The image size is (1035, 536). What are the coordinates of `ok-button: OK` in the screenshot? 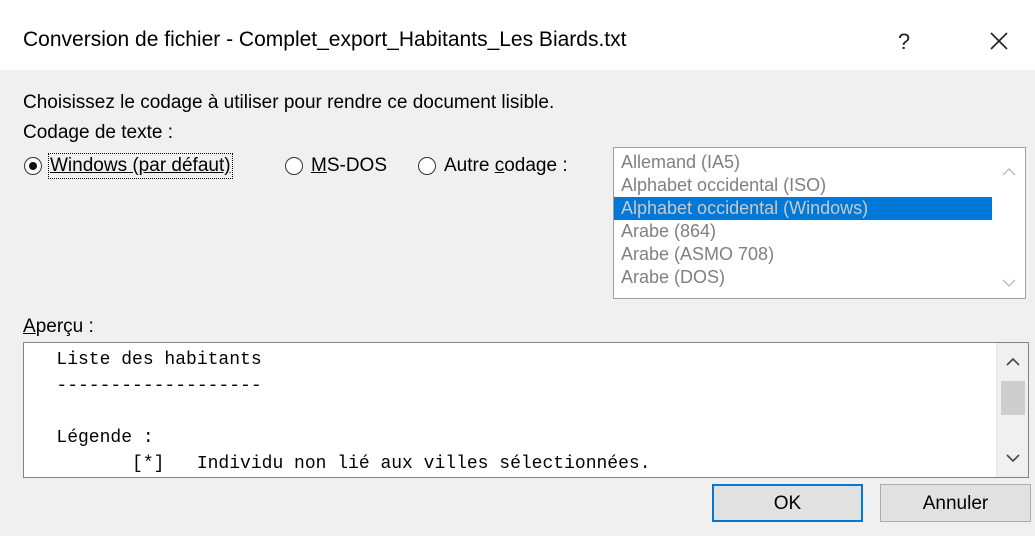 It's located at (787, 503).